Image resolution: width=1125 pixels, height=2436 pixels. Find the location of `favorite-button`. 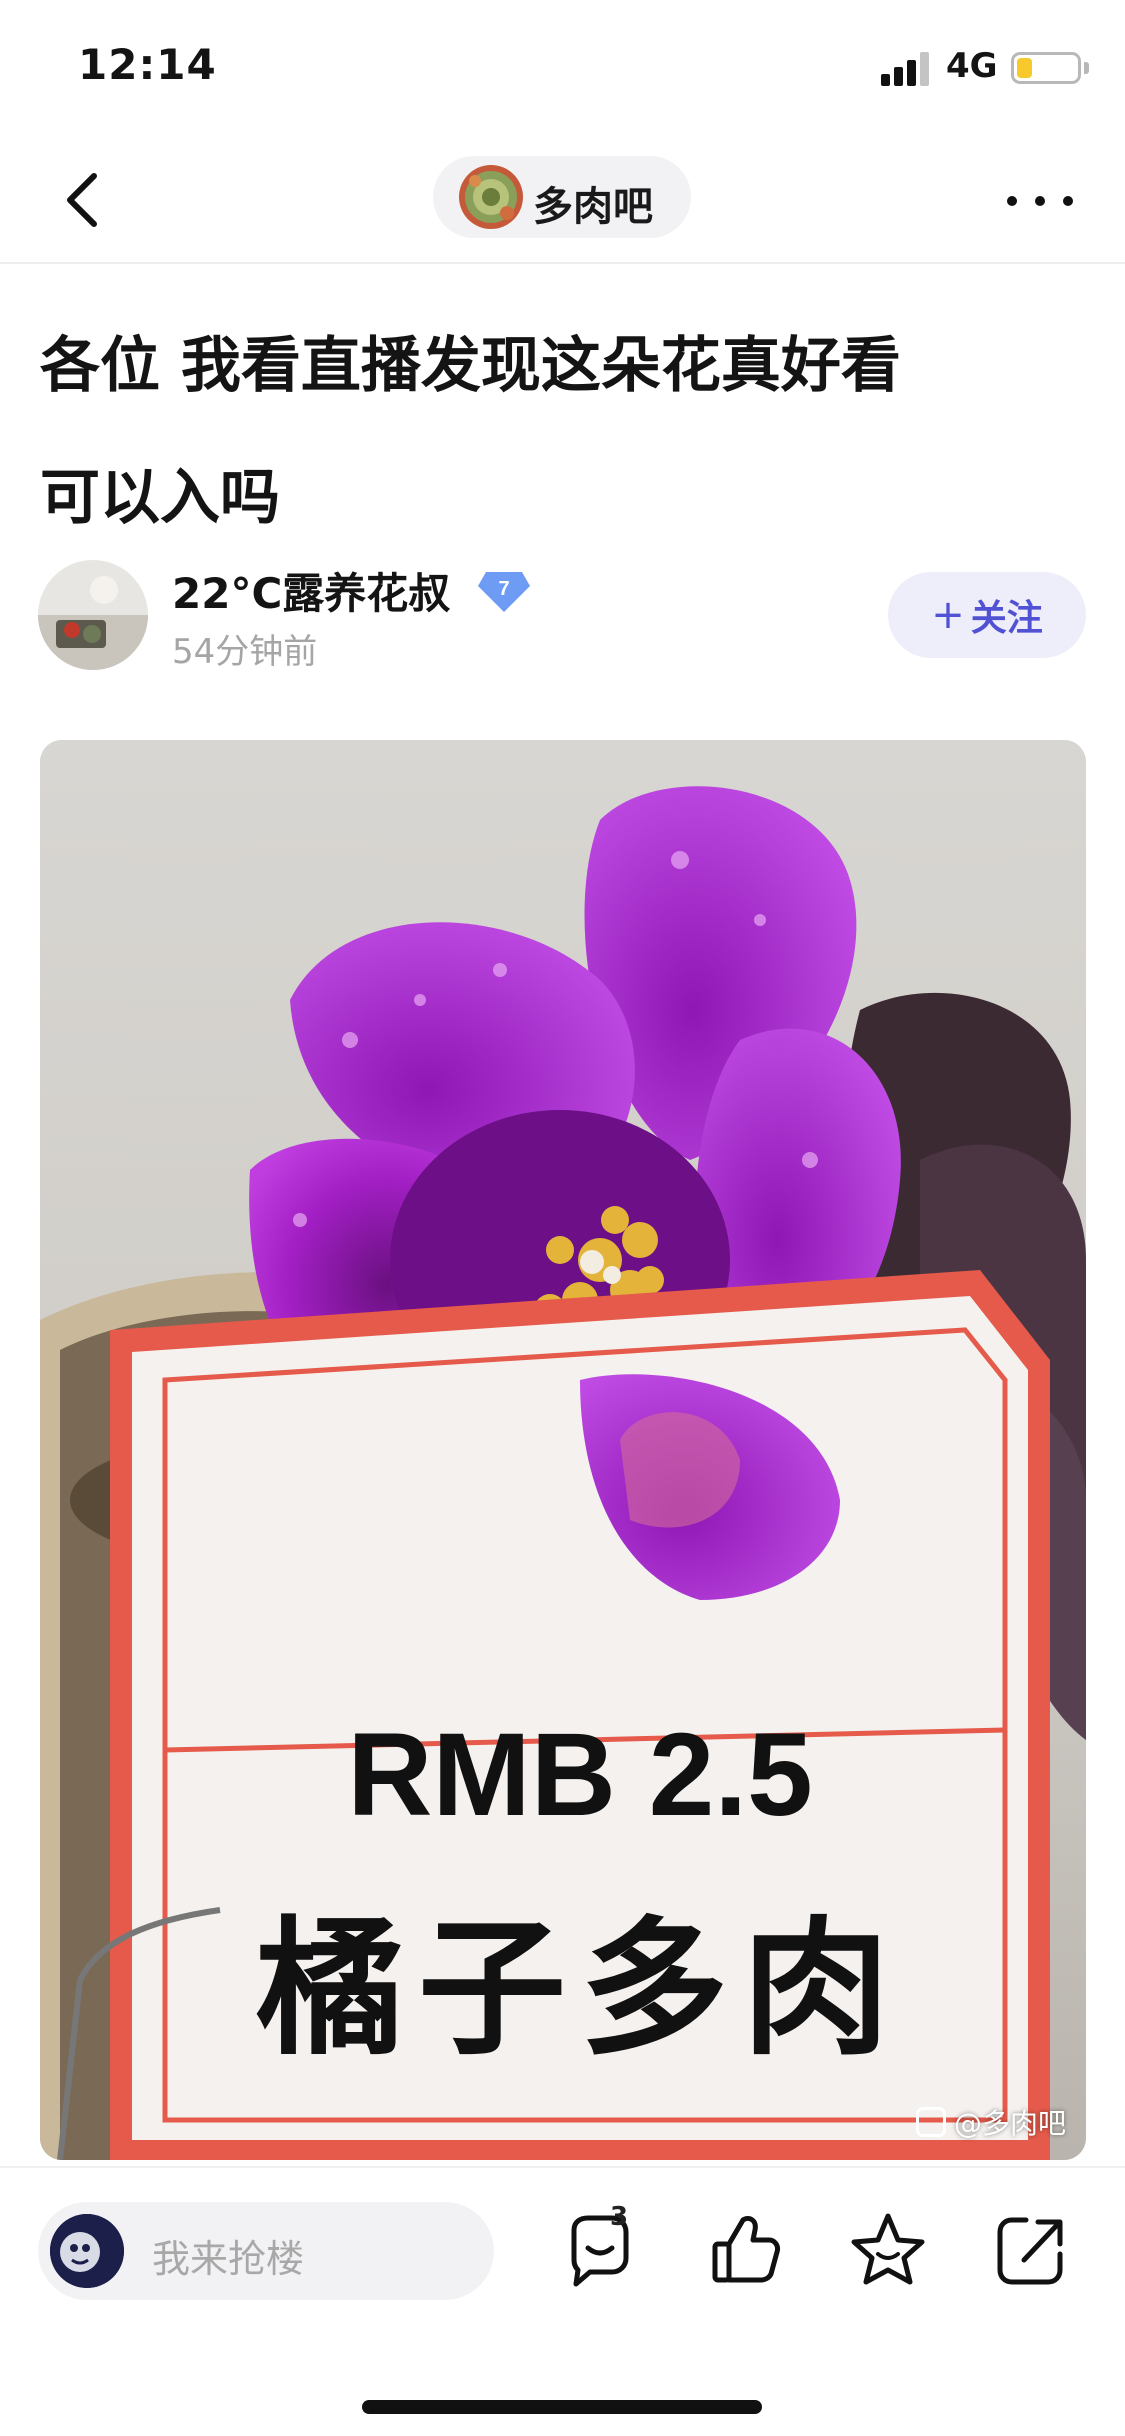

favorite-button is located at coordinates (888, 2251).